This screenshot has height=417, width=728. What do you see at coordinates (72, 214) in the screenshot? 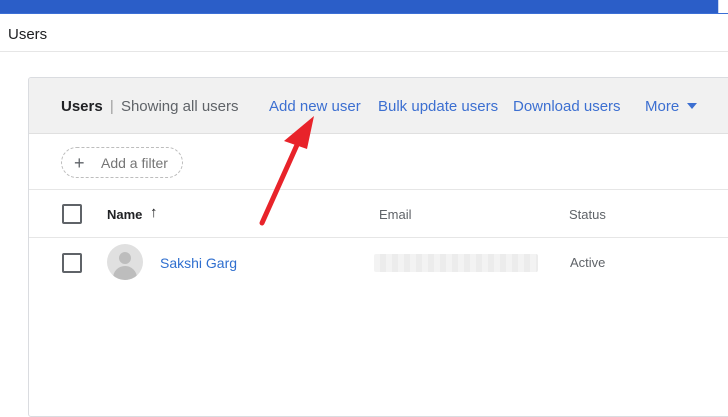
I see `select-all-checkbox` at bounding box center [72, 214].